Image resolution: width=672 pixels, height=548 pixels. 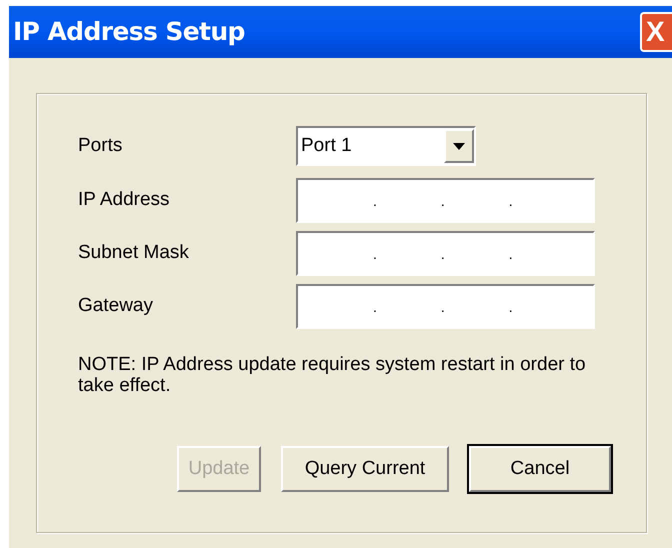 I want to click on dialog-button: Cancel, so click(x=540, y=469).